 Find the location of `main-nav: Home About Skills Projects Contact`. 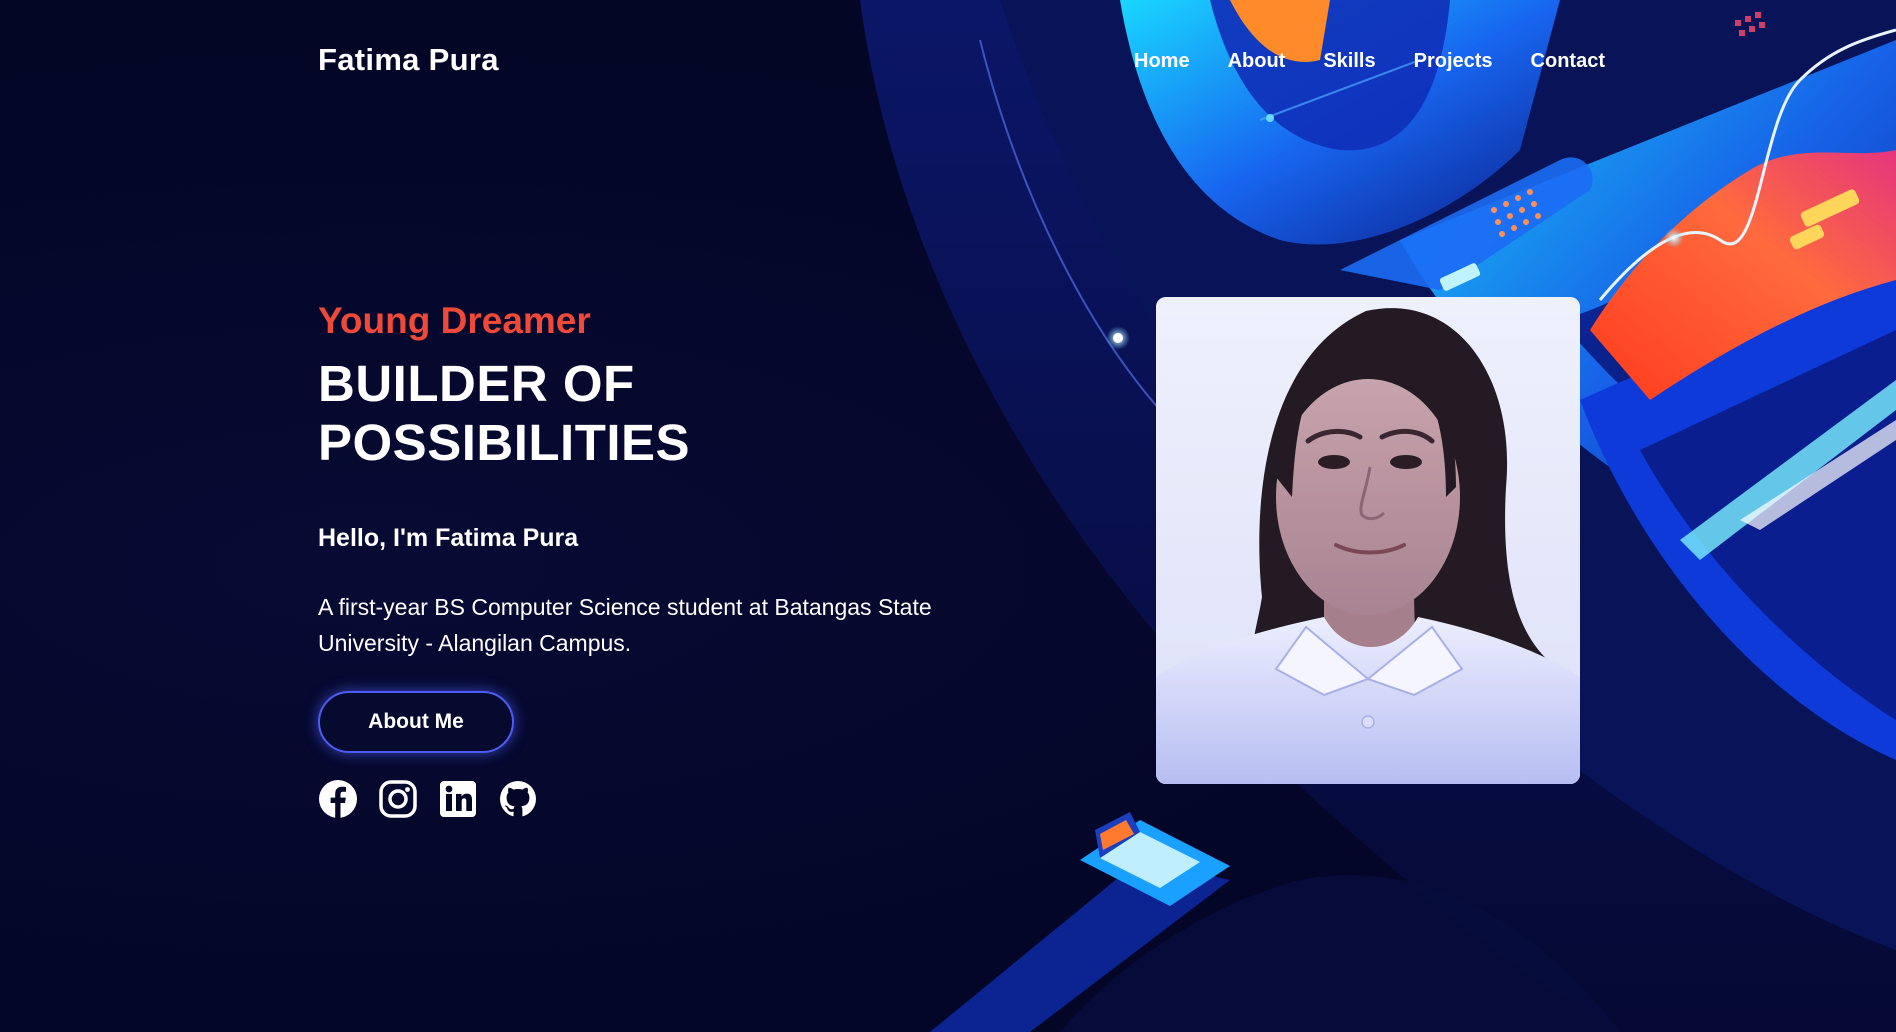

main-nav: Home About Skills Projects Contact is located at coordinates (1369, 61).